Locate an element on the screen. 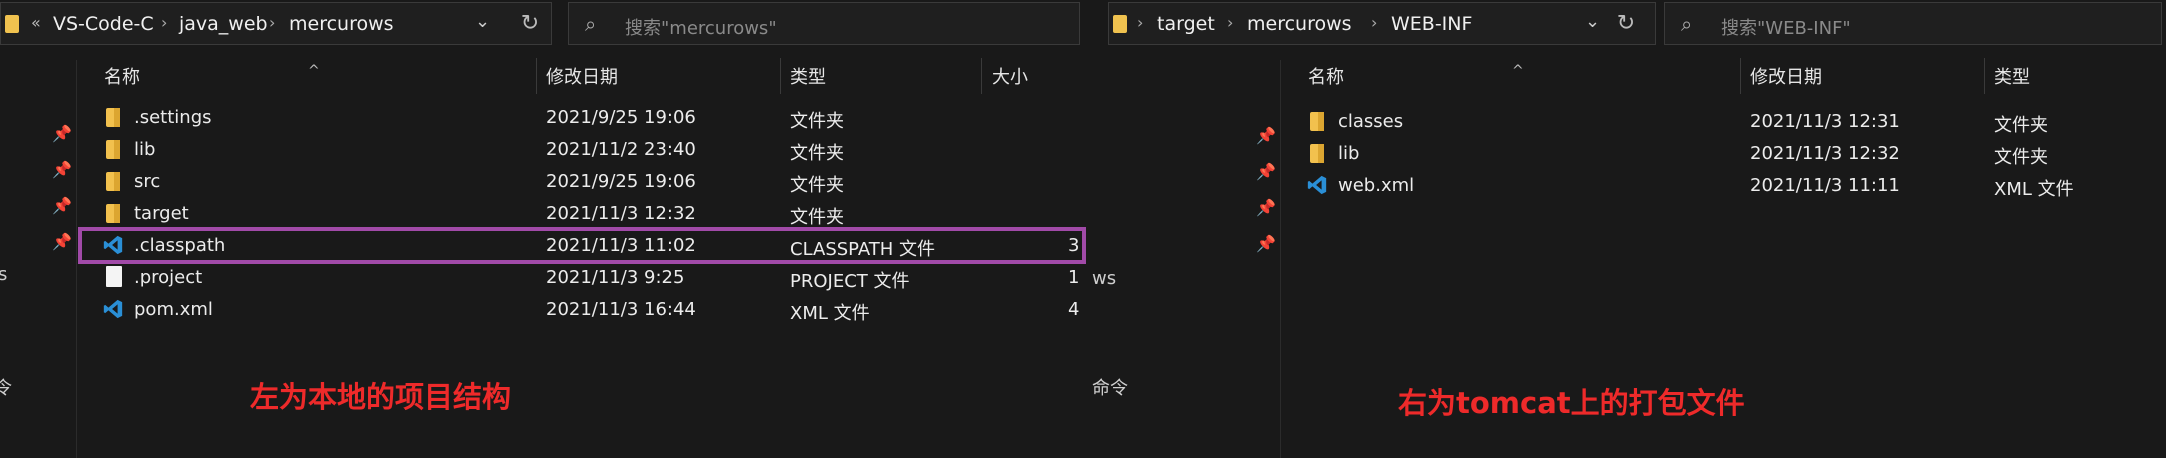 The width and height of the screenshot is (2166, 458). breadcrumb-item: target is located at coordinates (1186, 24).